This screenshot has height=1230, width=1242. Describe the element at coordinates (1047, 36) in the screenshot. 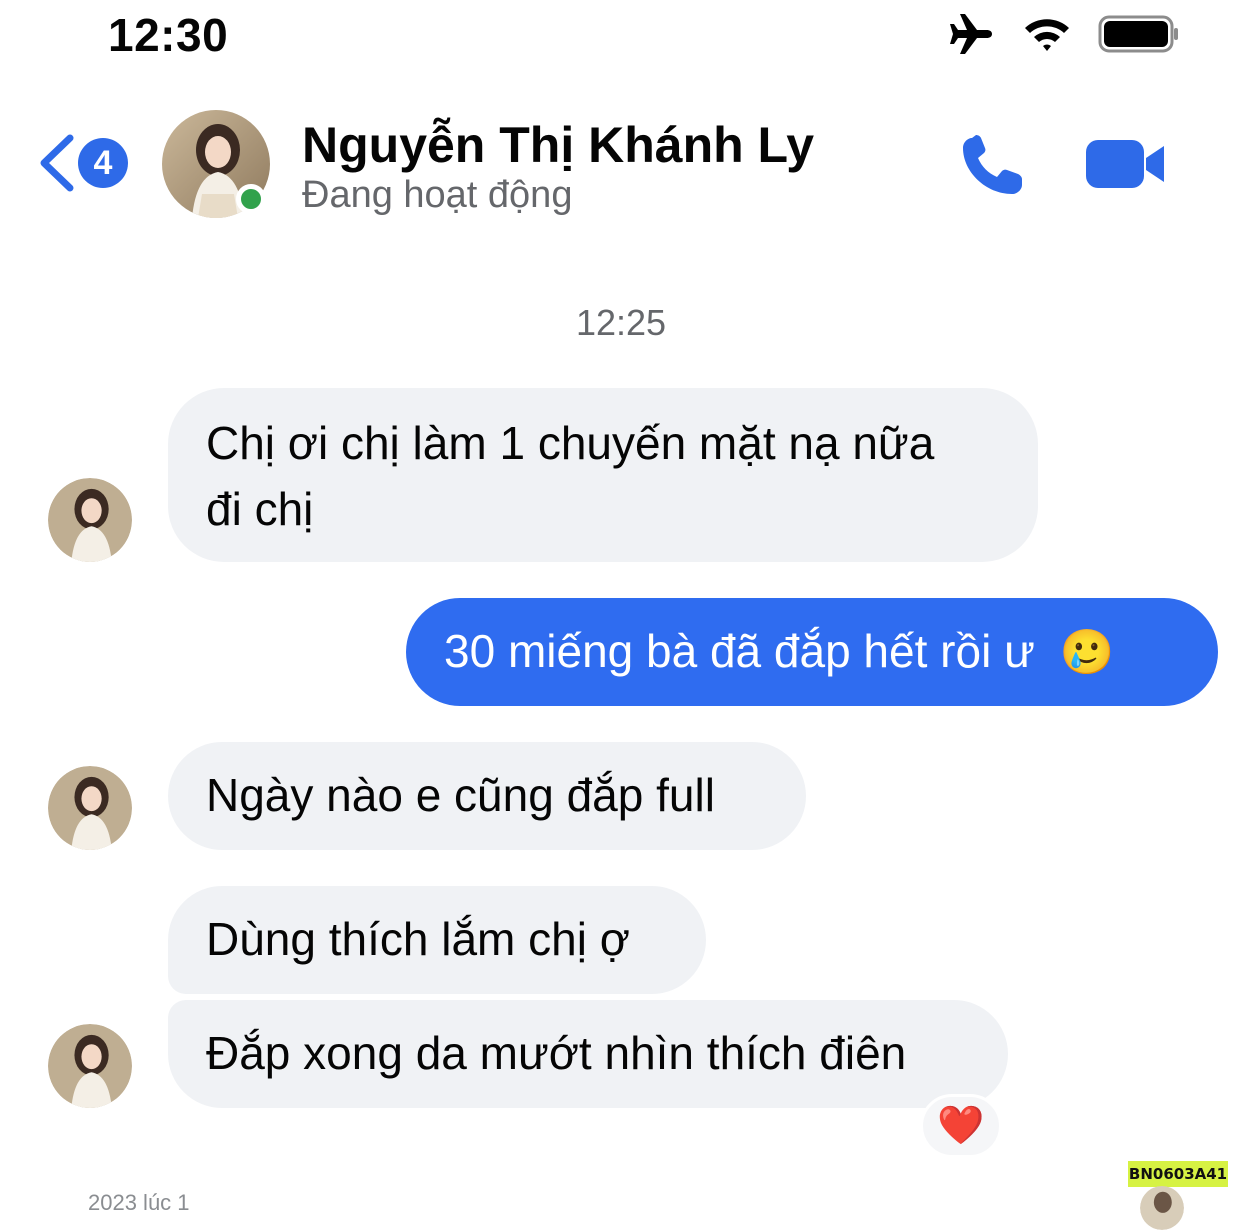

I see `wifi-icon` at that location.